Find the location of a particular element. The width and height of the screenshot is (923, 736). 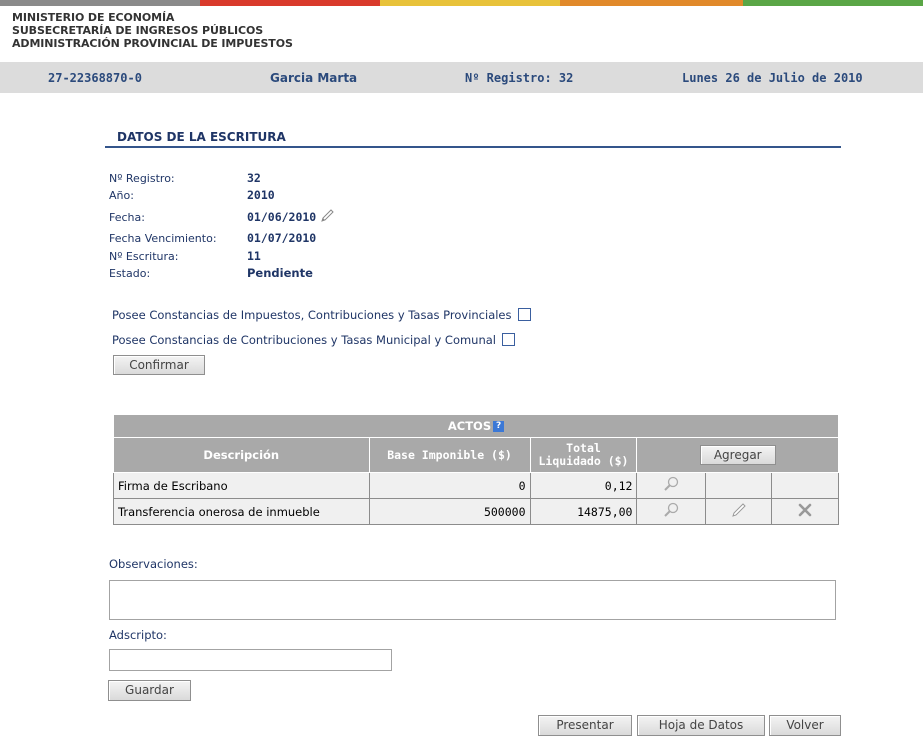

field-fecha-group: 01/06/2010 is located at coordinates (291, 217).